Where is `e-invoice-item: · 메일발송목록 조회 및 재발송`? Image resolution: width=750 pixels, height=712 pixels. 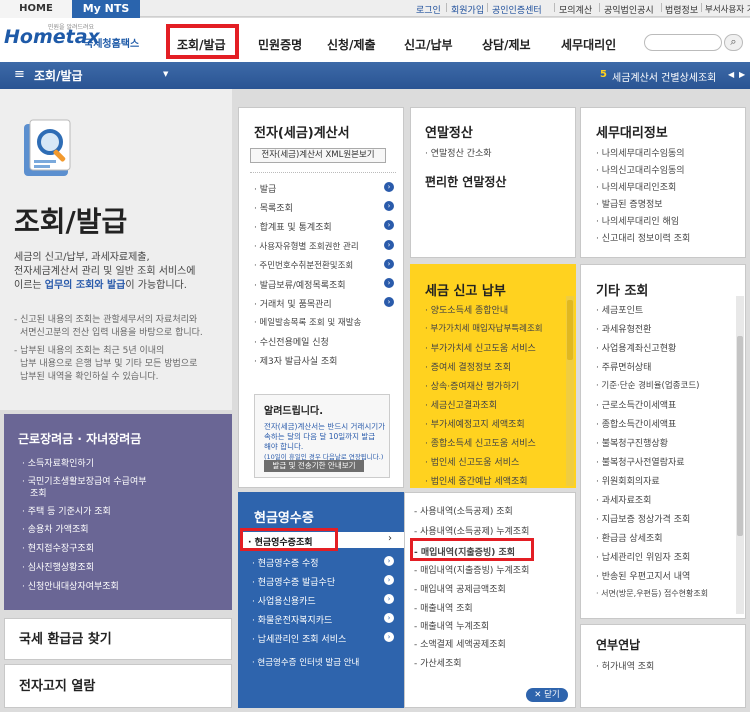
e-invoice-item: · 메일발송목록 조회 및 재발송 is located at coordinates (307, 322).